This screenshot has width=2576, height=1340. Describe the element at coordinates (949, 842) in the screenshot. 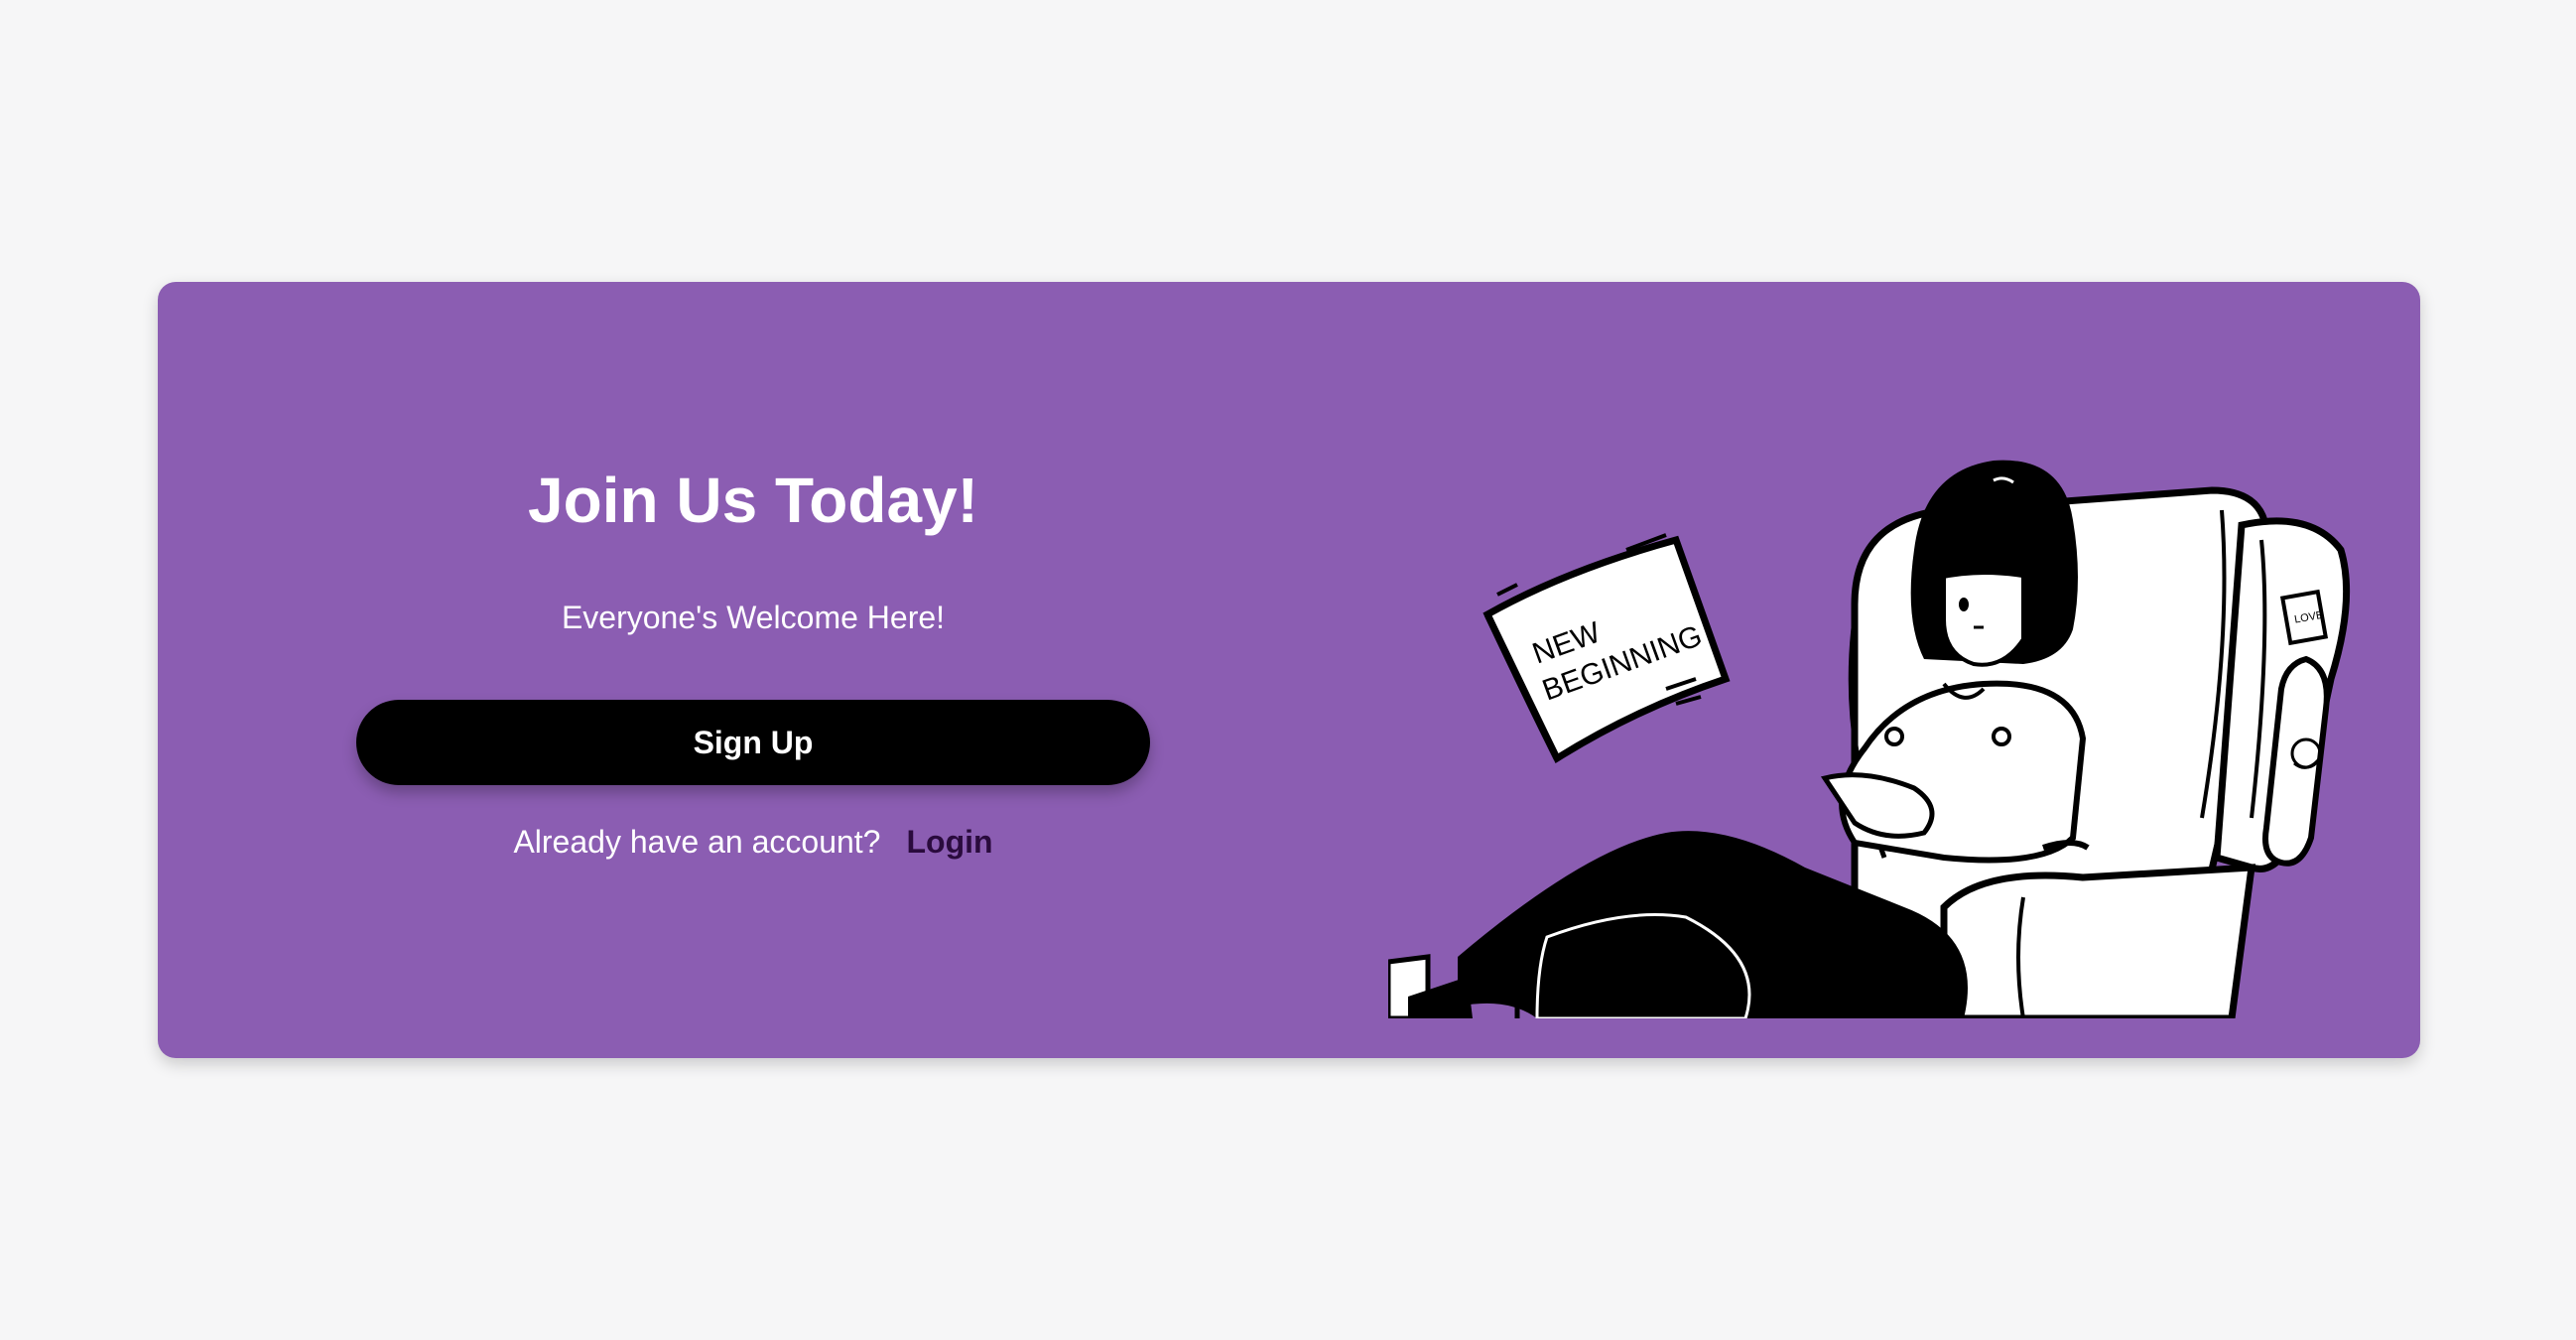

I see `login-link: Login` at that location.